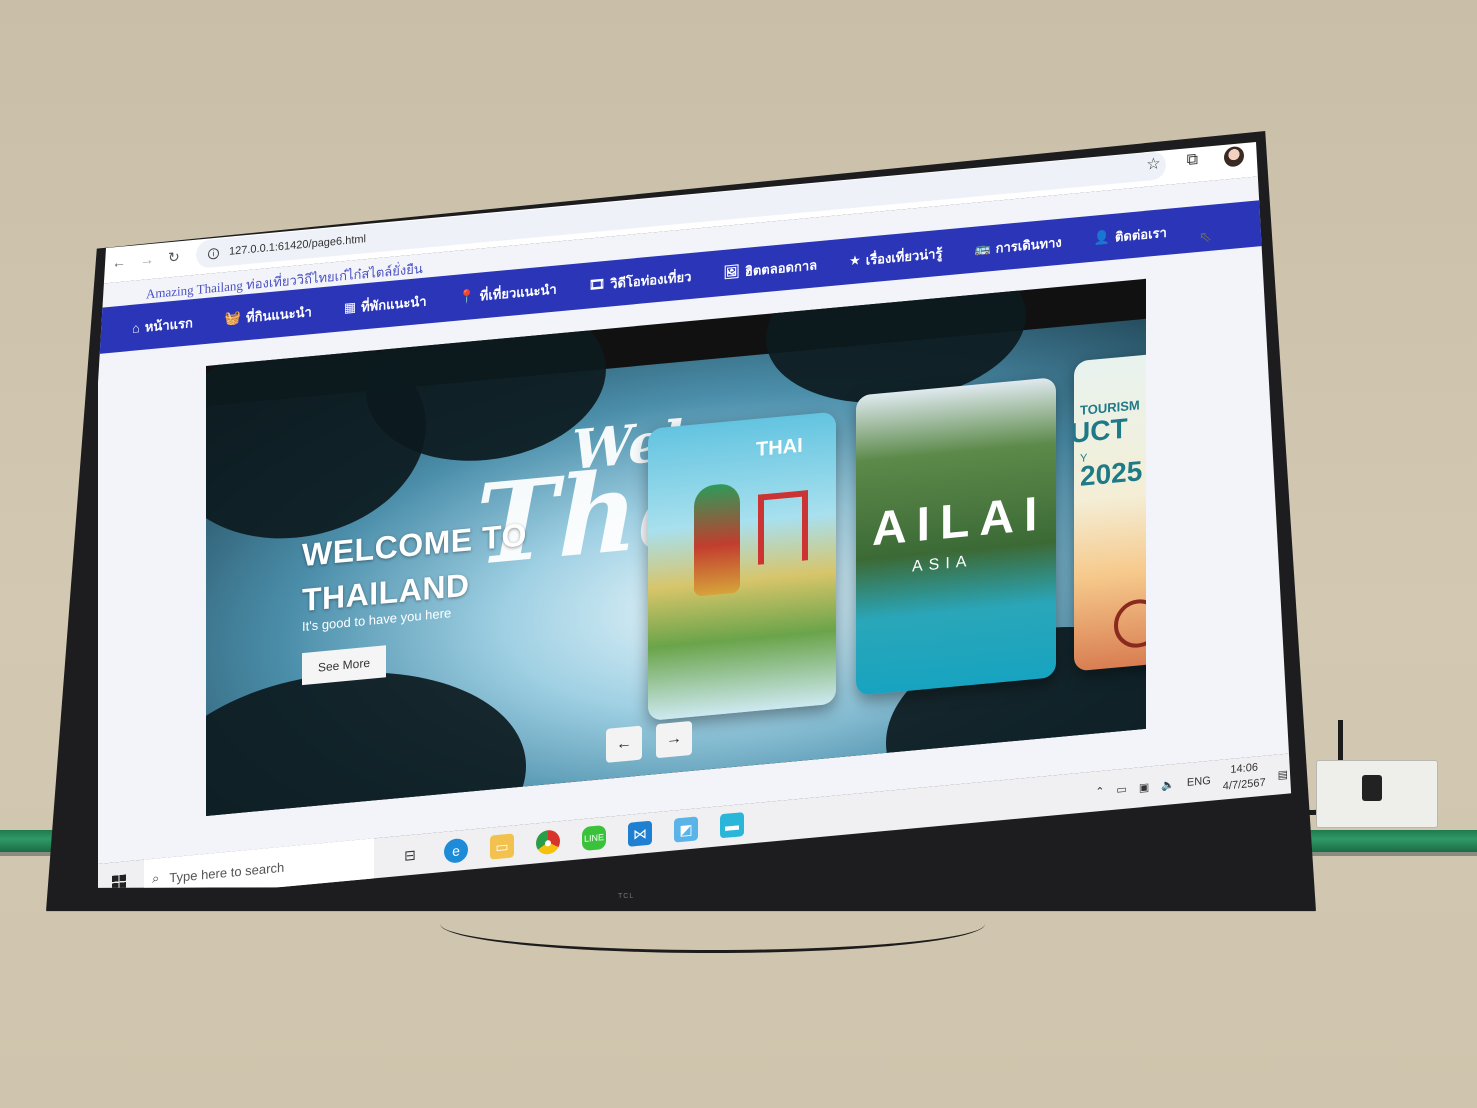 This screenshot has width=1477, height=1108. I want to click on window-controls: — ❐ ✕, so click(1215, 108).